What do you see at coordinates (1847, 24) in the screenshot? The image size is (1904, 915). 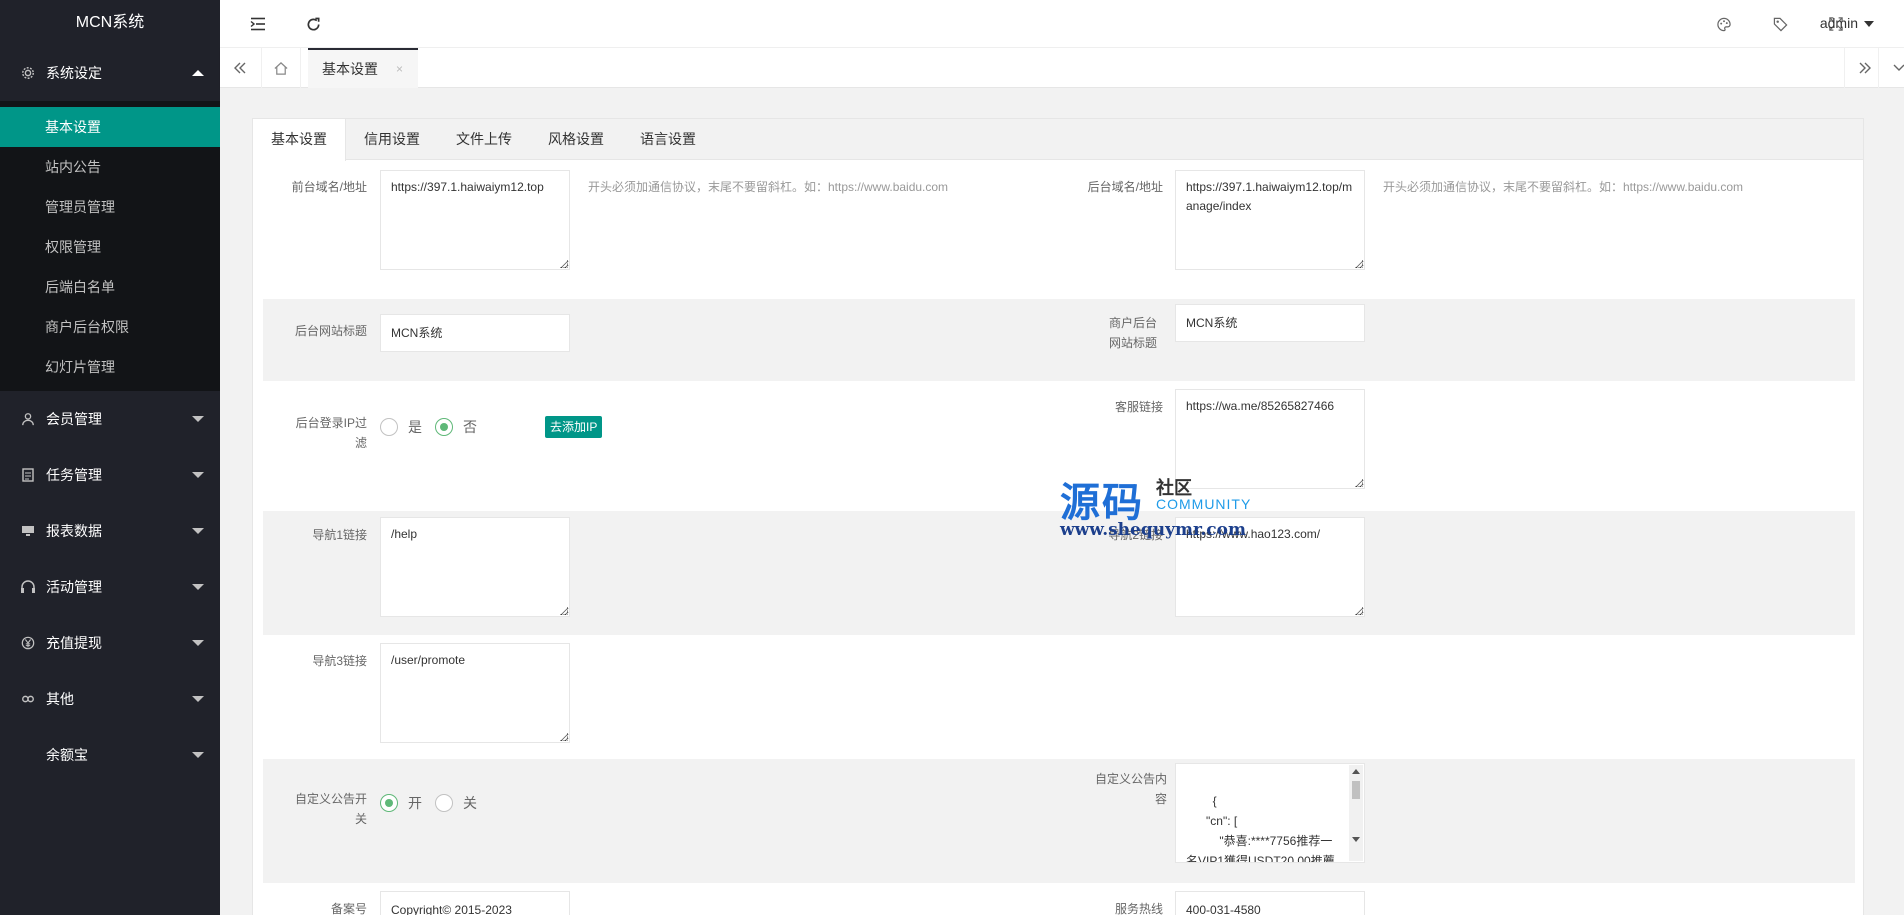 I see `user-menu: admin` at bounding box center [1847, 24].